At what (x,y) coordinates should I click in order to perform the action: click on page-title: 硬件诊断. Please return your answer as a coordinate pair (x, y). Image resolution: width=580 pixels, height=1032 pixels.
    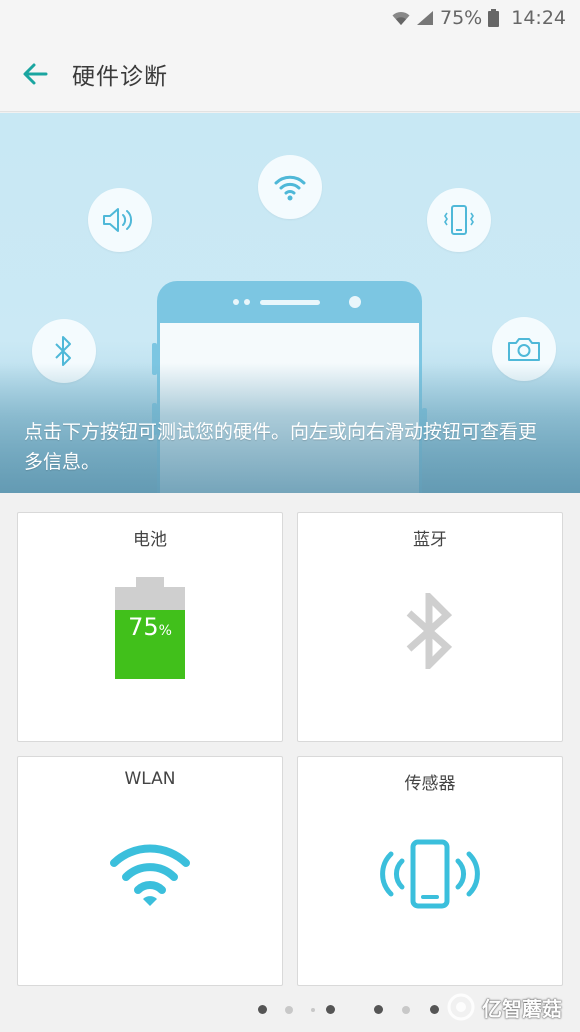
    Looking at the image, I should click on (120, 76).